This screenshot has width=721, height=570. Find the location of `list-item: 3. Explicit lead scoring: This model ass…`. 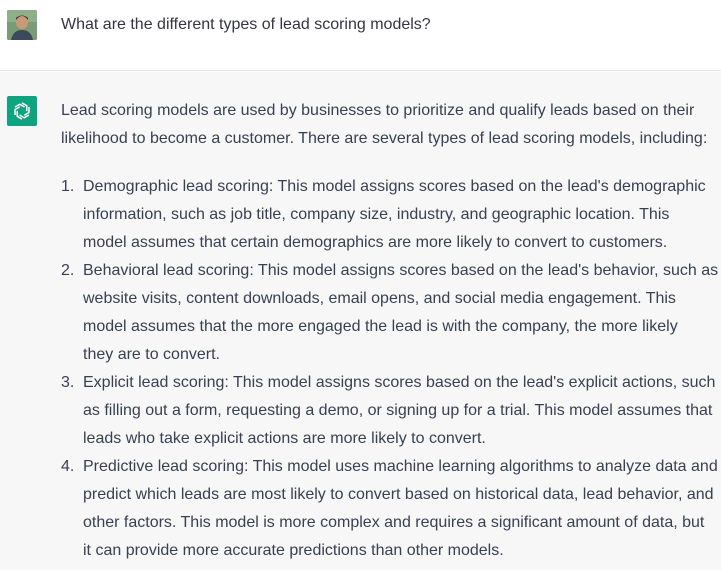

list-item: 3. Explicit lead scoring: This model ass… is located at coordinates (391, 411).